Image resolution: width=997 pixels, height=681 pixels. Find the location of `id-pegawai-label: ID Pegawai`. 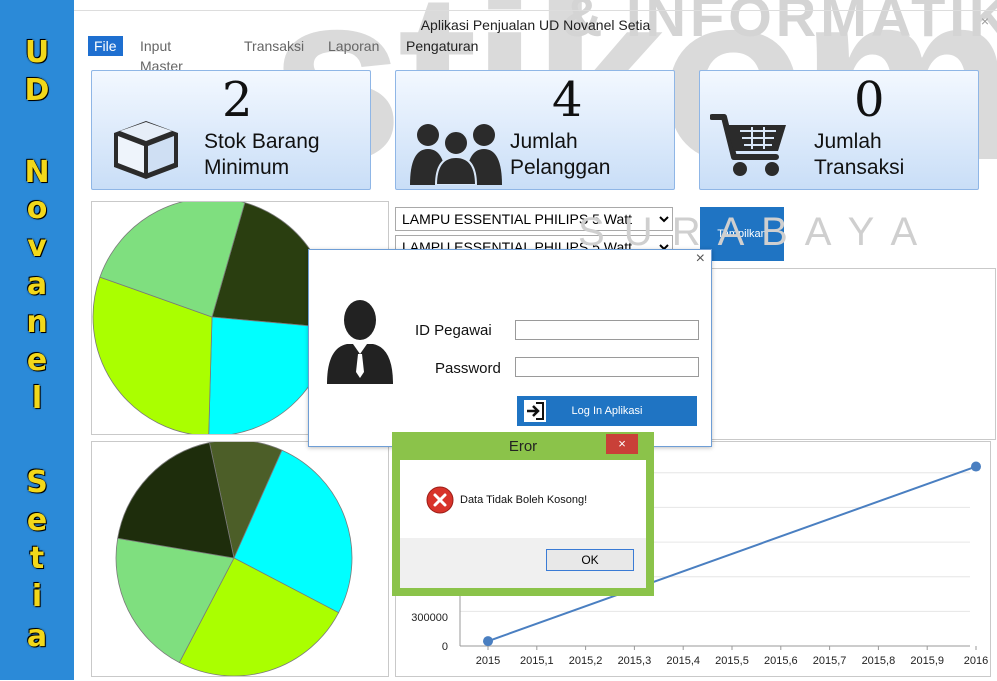

id-pegawai-label: ID Pegawai is located at coordinates (453, 330).